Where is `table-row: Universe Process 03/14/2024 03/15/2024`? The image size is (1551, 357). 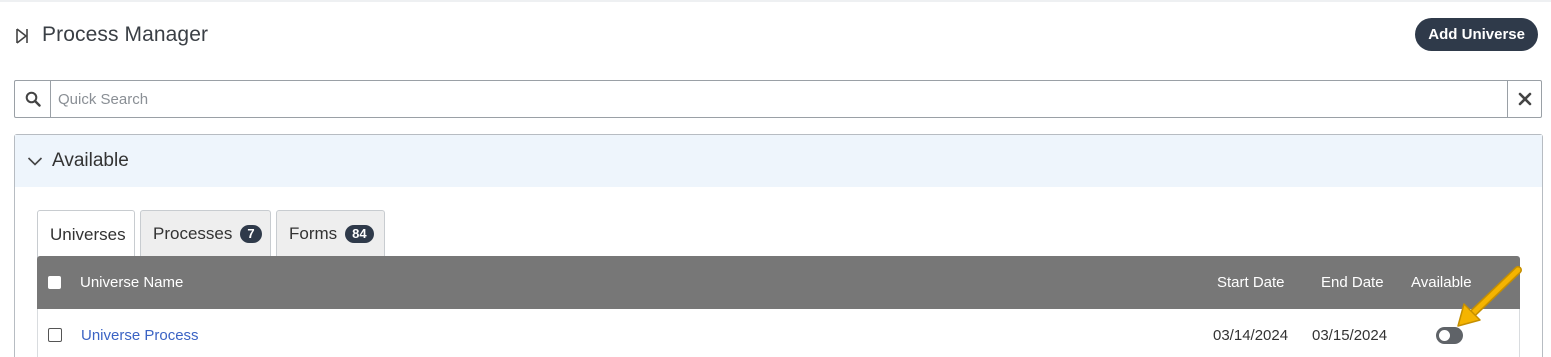 table-row: Universe Process 03/14/2024 03/15/2024 is located at coordinates (778, 333).